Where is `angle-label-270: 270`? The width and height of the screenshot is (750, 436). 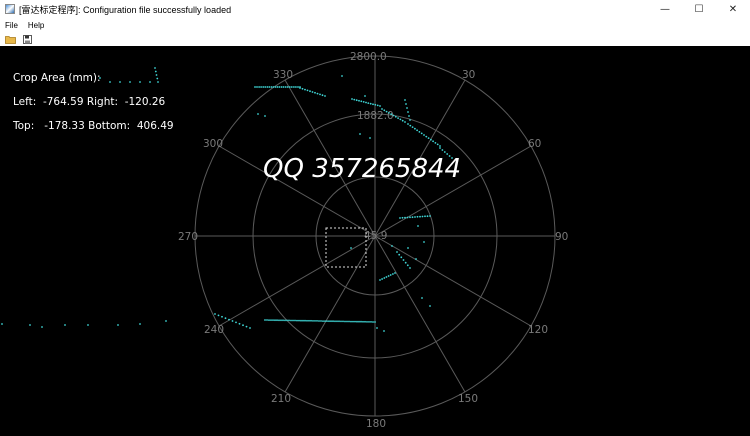
angle-label-270: 270 is located at coordinates (188, 237).